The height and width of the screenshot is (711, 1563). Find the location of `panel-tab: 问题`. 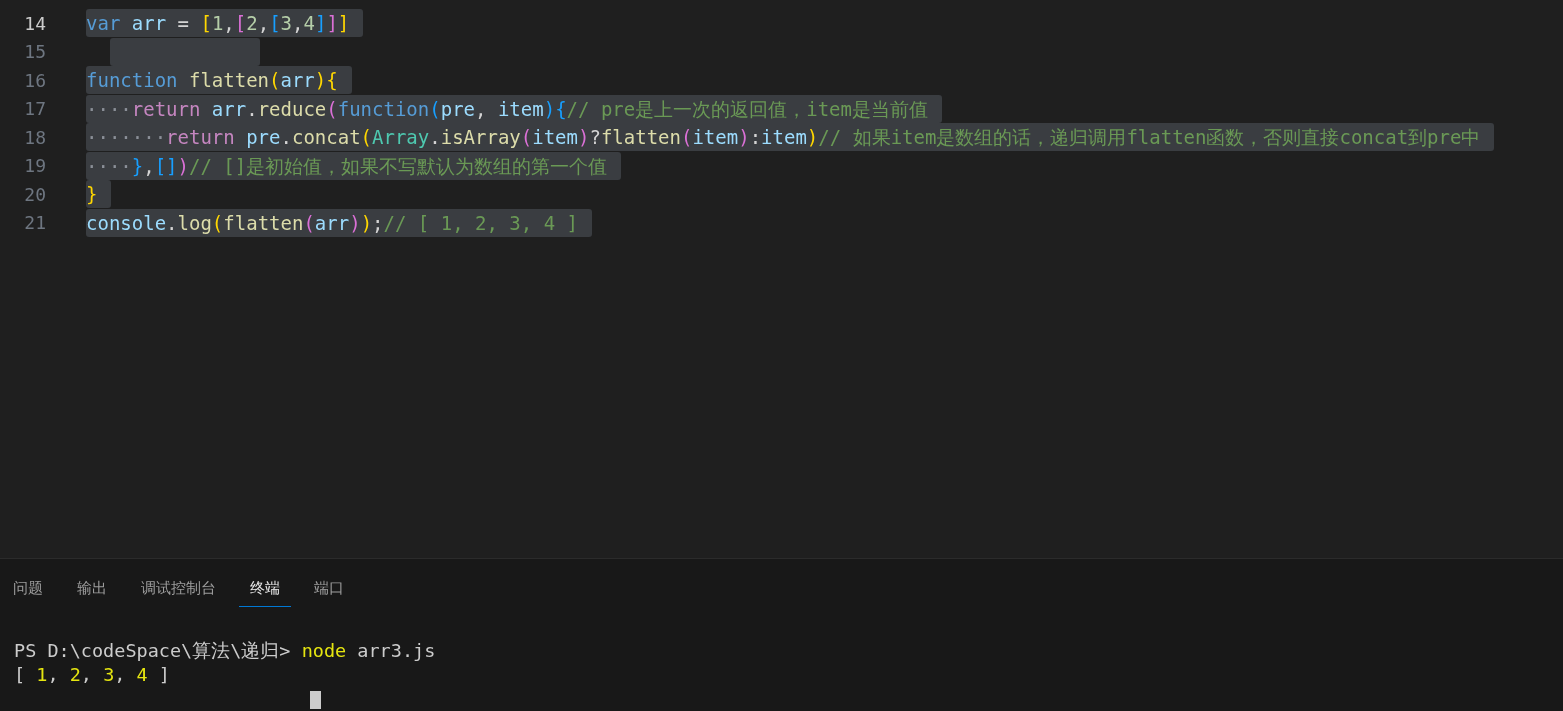

panel-tab: 问题 is located at coordinates (28, 592).